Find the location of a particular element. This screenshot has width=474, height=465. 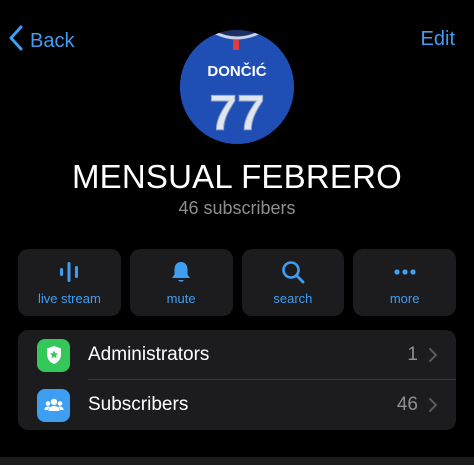

administrators-count: 1 is located at coordinates (412, 354).